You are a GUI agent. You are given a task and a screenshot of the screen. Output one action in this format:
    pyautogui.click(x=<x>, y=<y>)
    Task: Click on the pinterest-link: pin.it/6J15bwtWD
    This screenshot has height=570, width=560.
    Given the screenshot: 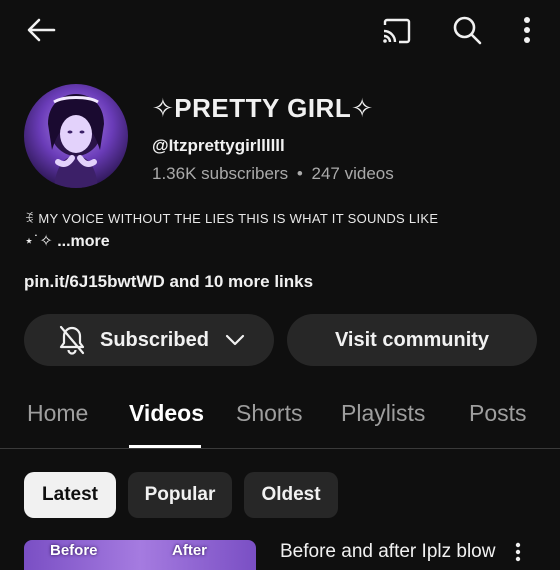 What is the action you would take?
    pyautogui.click(x=94, y=281)
    